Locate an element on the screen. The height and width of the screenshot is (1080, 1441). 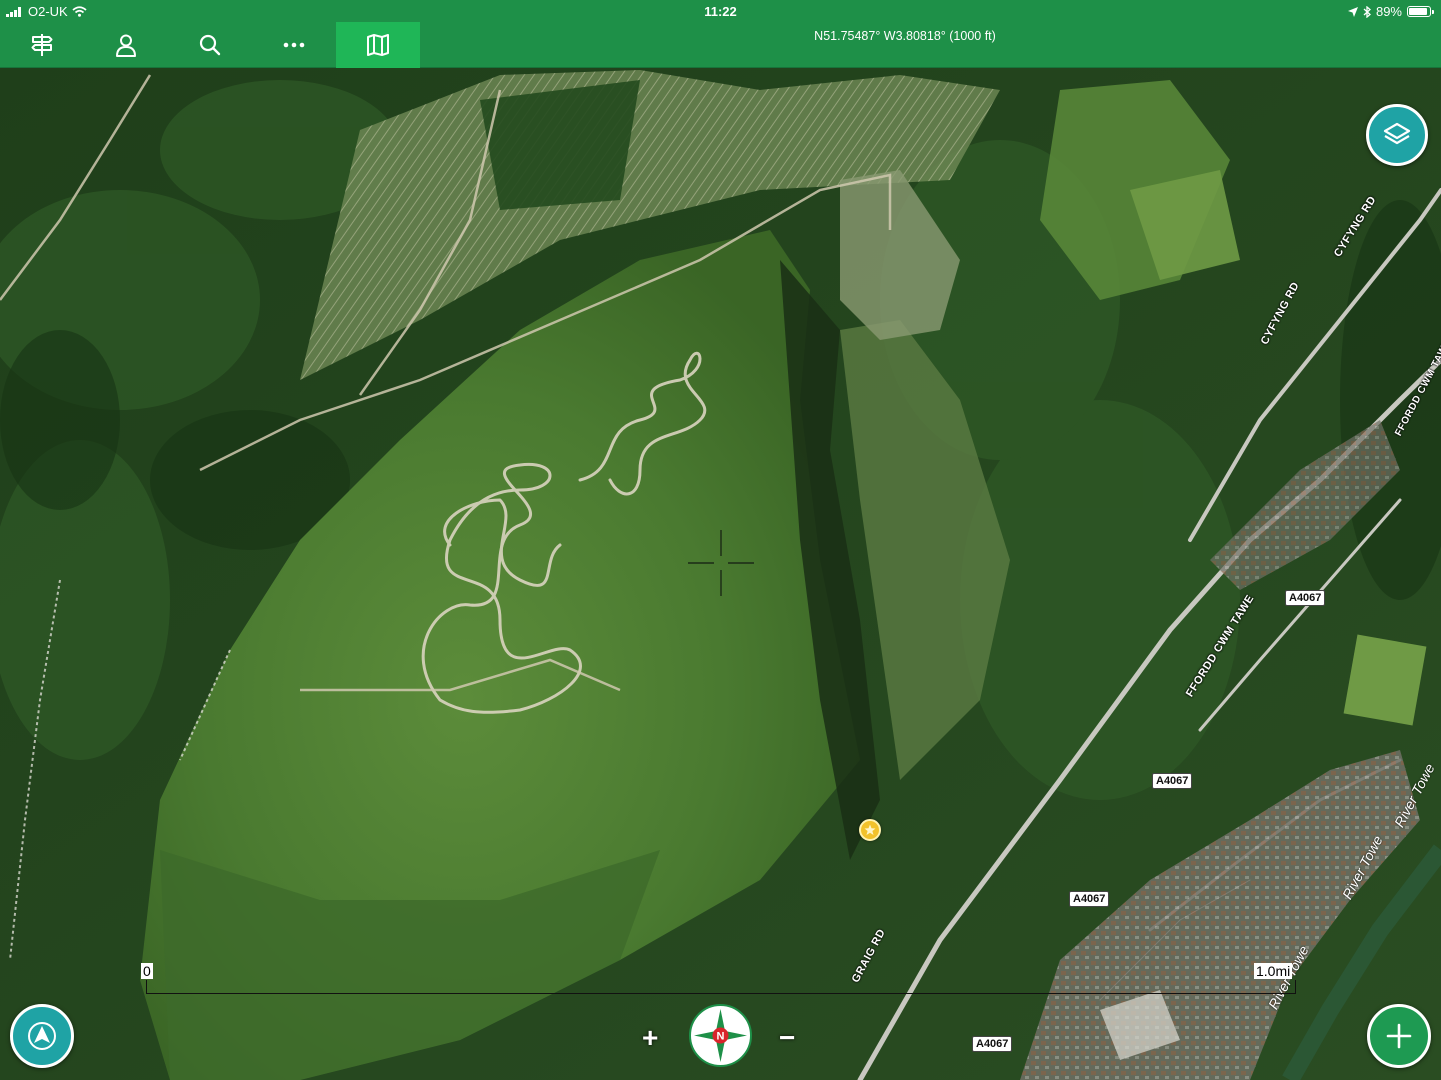
status-time: 11:22 is located at coordinates (720, 11).